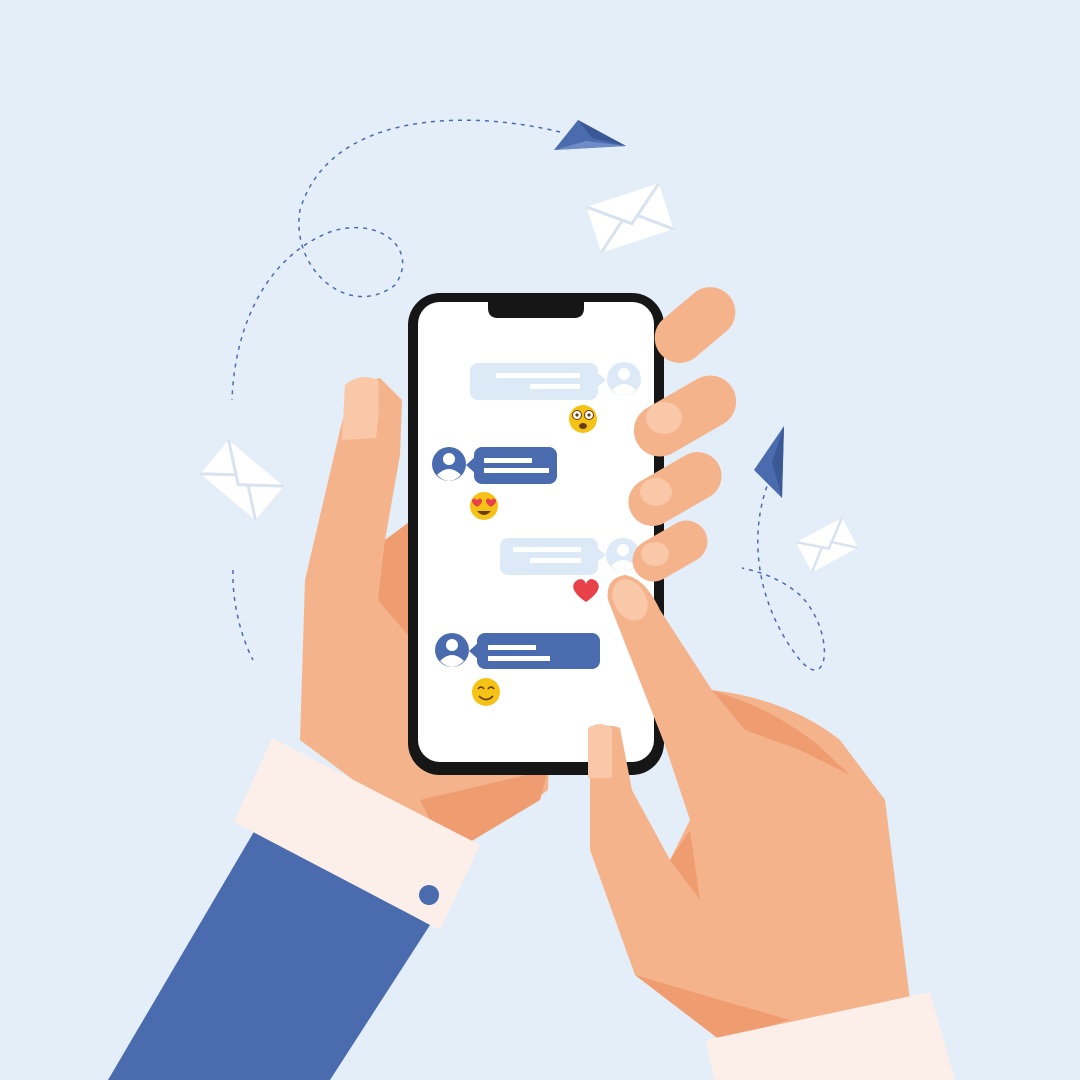 Image resolution: width=1080 pixels, height=1080 pixels. I want to click on cufflink, so click(429, 895).